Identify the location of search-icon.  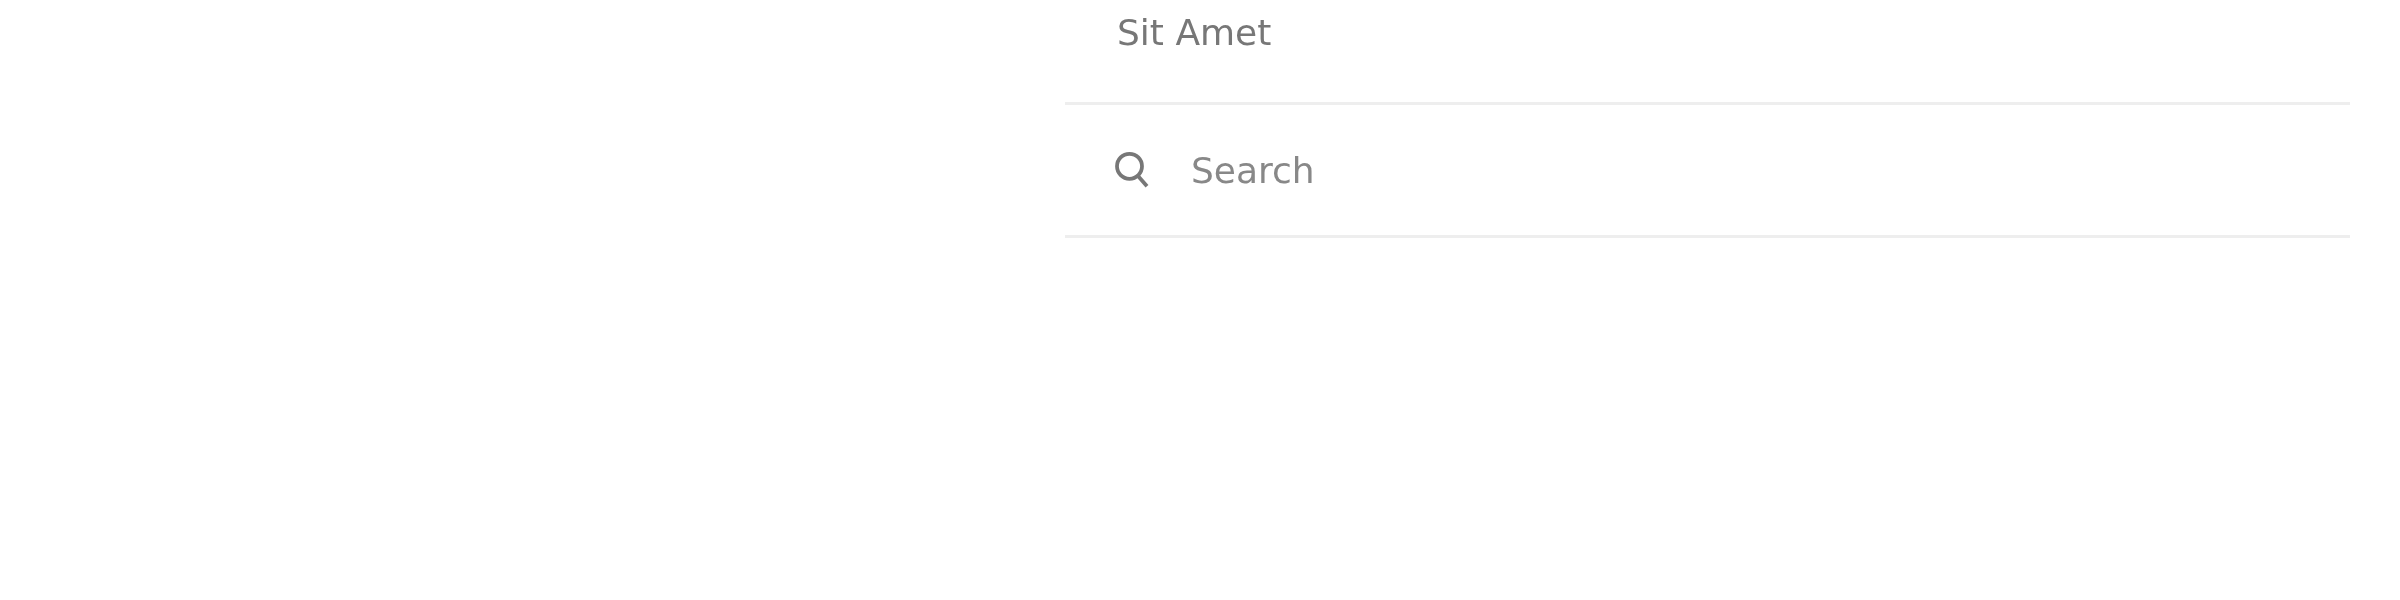
(1132, 170).